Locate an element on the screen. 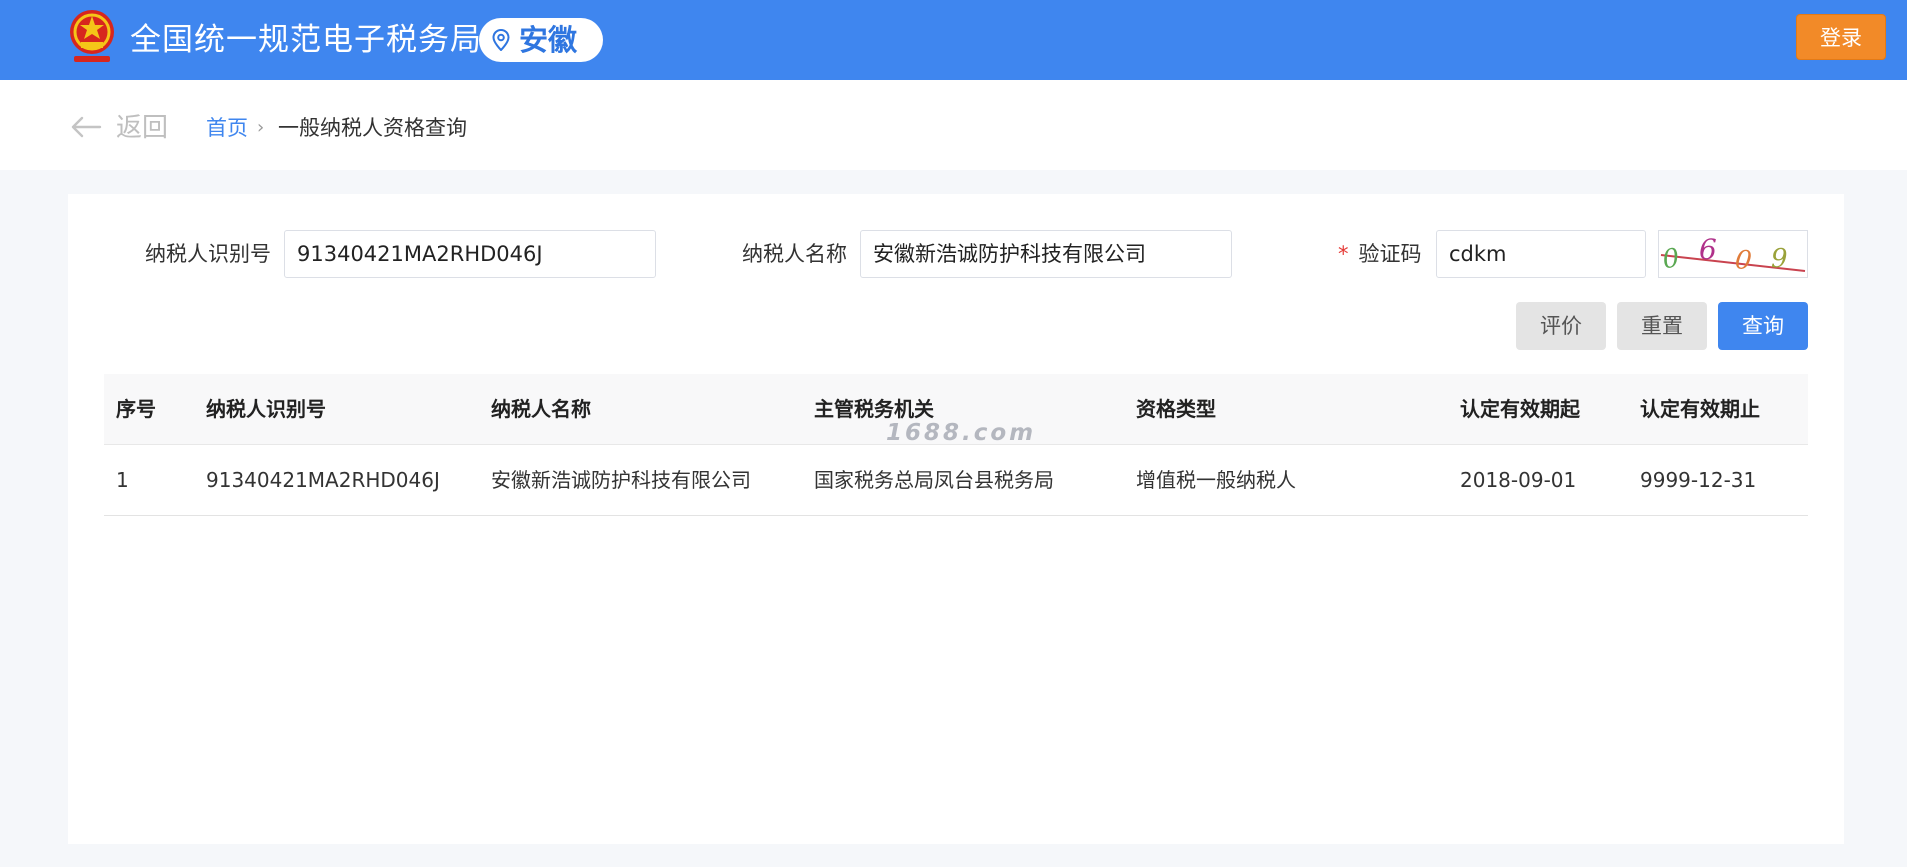  national-emblem-icon is located at coordinates (92, 37).